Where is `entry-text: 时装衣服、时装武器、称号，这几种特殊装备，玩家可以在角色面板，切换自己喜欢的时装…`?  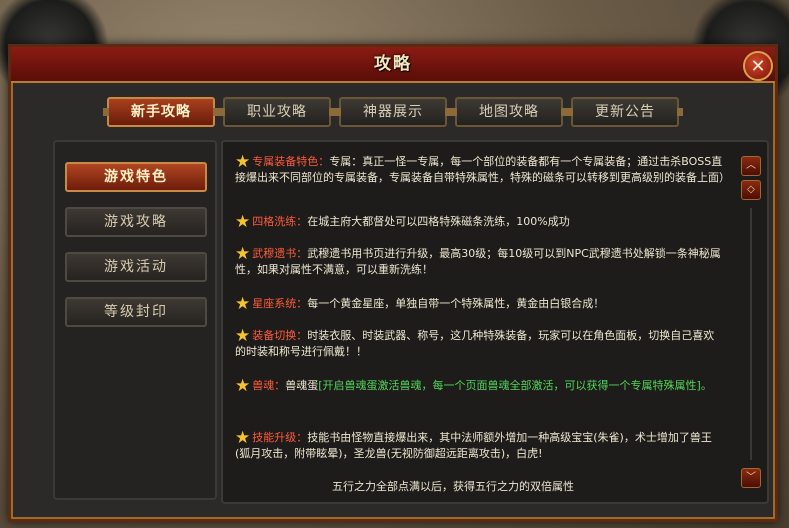 entry-text: 时装衣服、时装武器、称号，这几种特殊装备，玩家可以在角色面板，切换自己喜欢的时装… is located at coordinates (475, 343).